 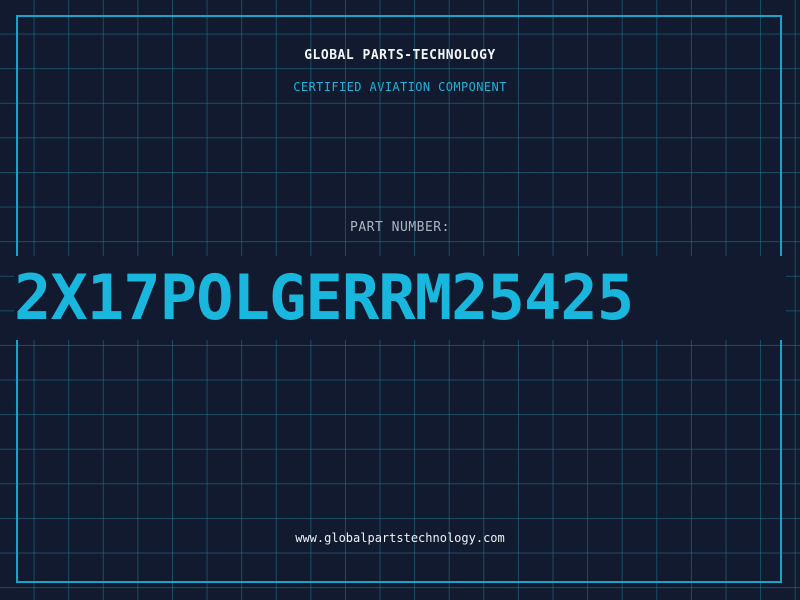 What do you see at coordinates (400, 55) in the screenshot?
I see `company-name: GLOBAL PARTS-TECHNOLOGY` at bounding box center [400, 55].